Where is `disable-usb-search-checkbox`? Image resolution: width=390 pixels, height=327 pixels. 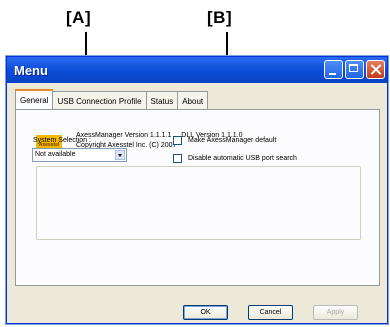
disable-usb-search-checkbox is located at coordinates (177, 158).